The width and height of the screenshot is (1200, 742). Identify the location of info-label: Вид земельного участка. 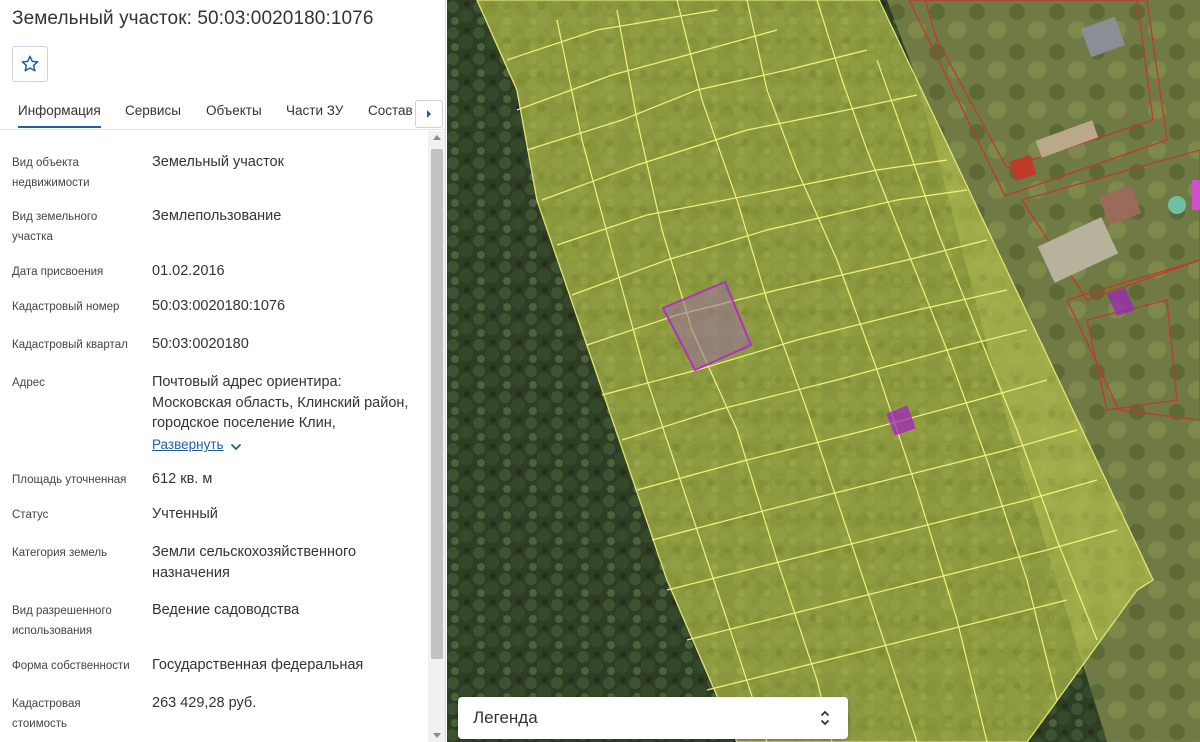
(55, 227).